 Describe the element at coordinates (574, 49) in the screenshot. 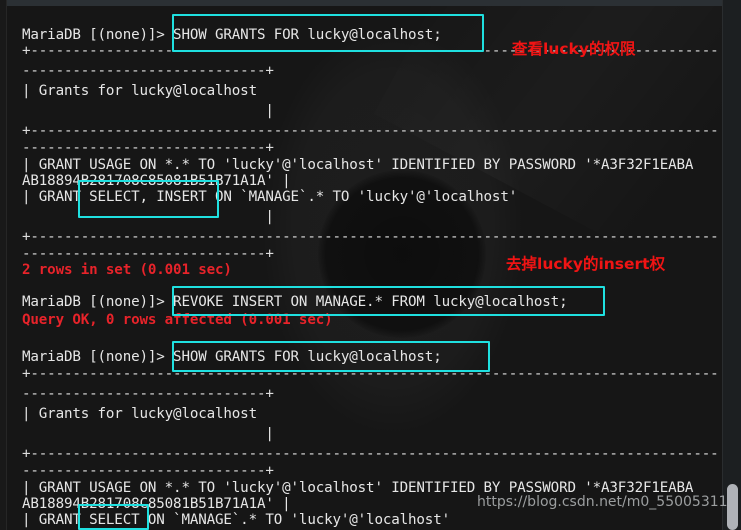

I see `annot-view-grants: 查看lucky的权限` at that location.